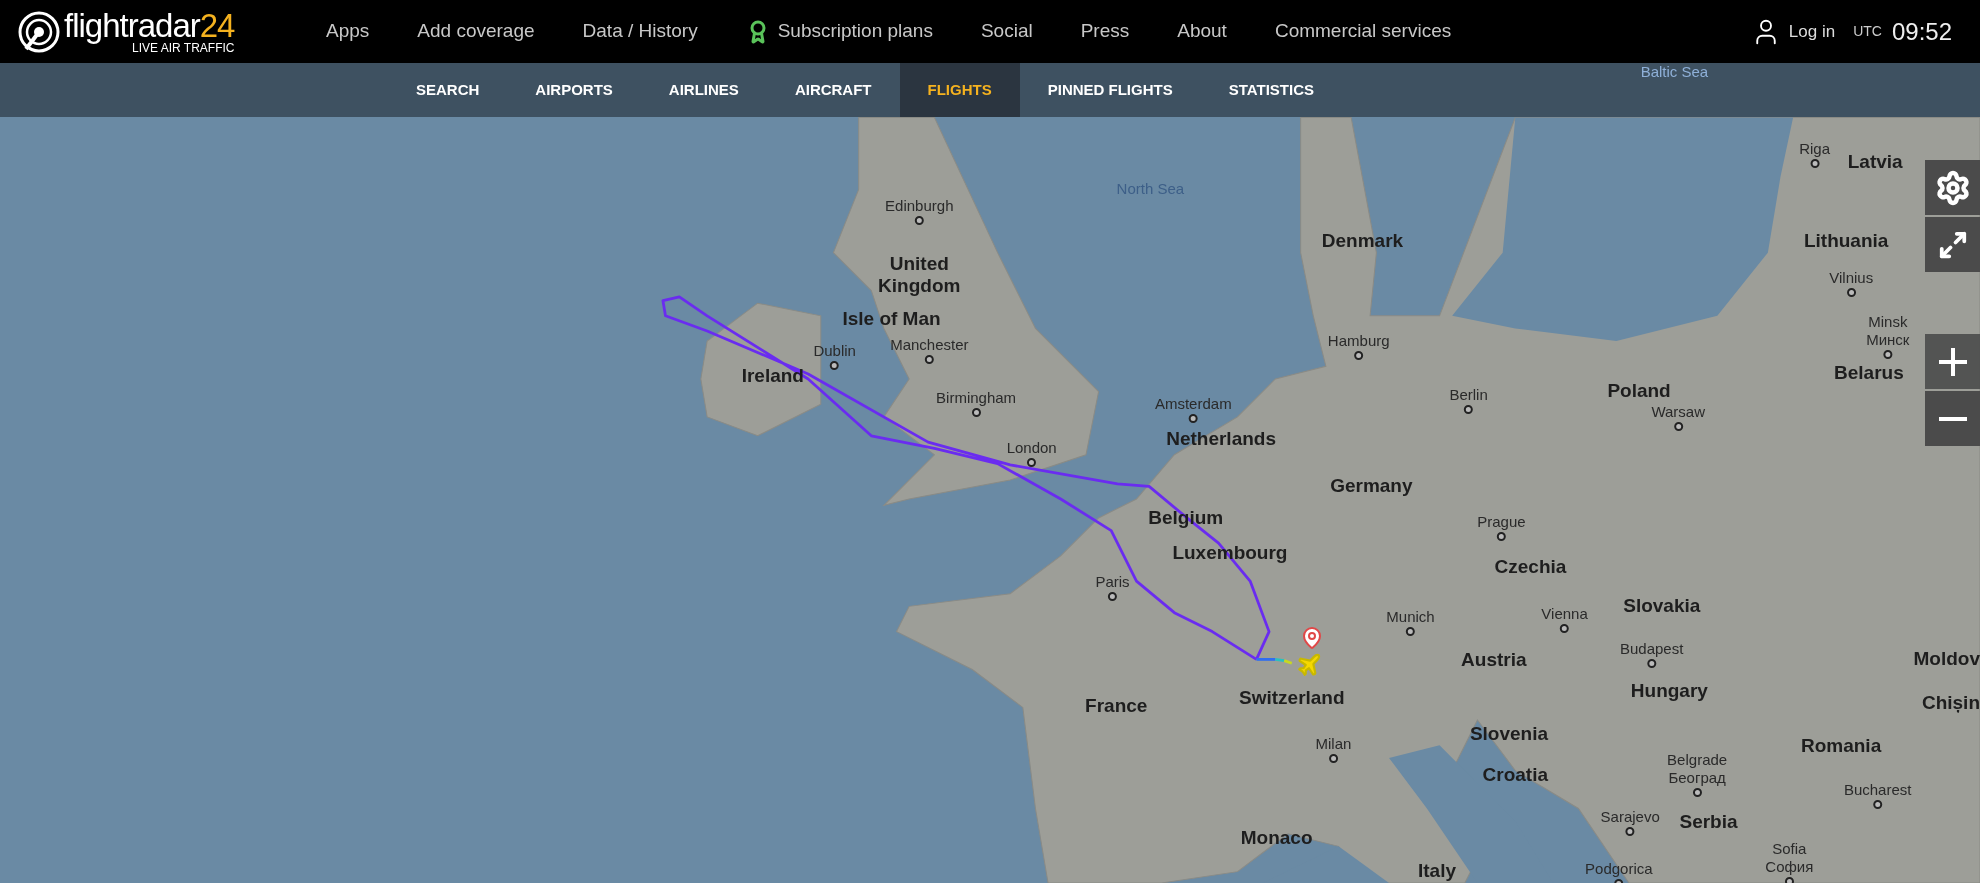 The height and width of the screenshot is (883, 1980). Describe the element at coordinates (834, 351) in the screenshot. I see `city-label: Dublin` at that location.